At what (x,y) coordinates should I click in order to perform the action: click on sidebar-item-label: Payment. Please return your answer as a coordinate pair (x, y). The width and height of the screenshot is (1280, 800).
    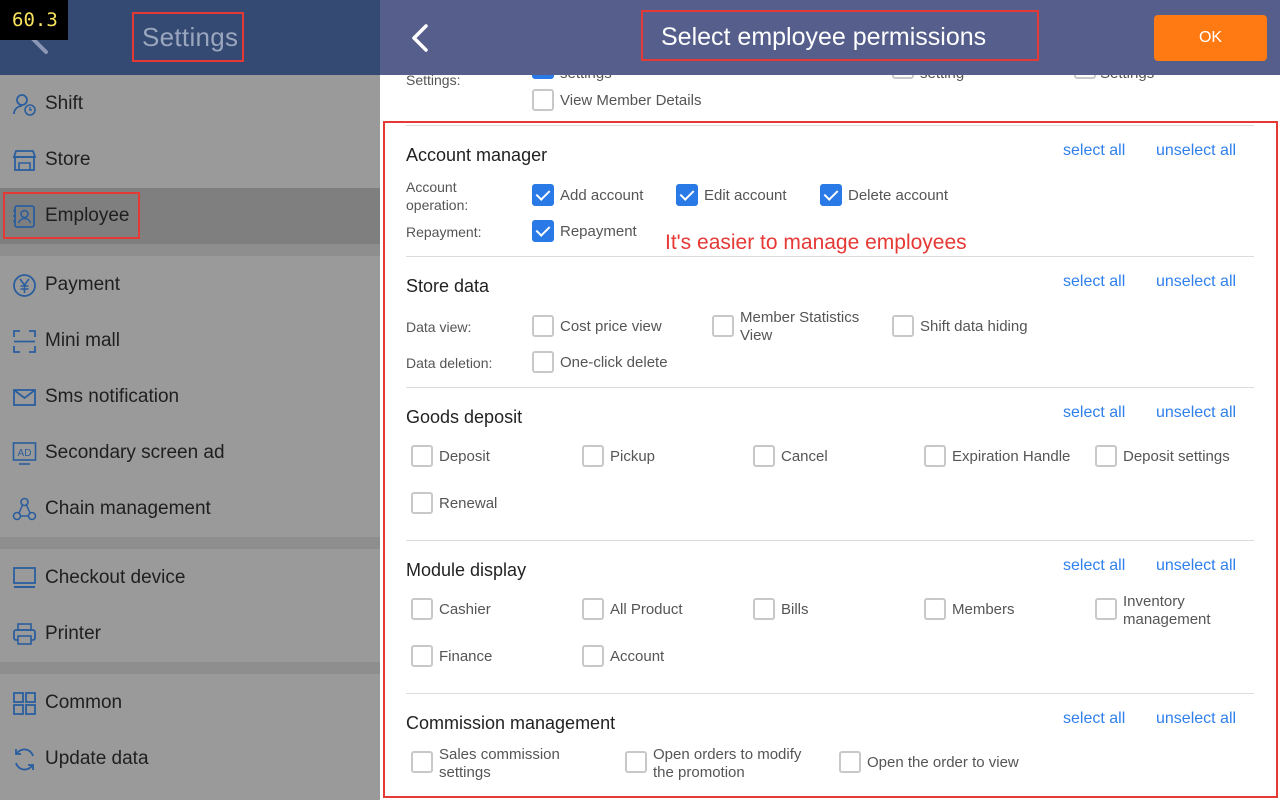
    Looking at the image, I should click on (82, 284).